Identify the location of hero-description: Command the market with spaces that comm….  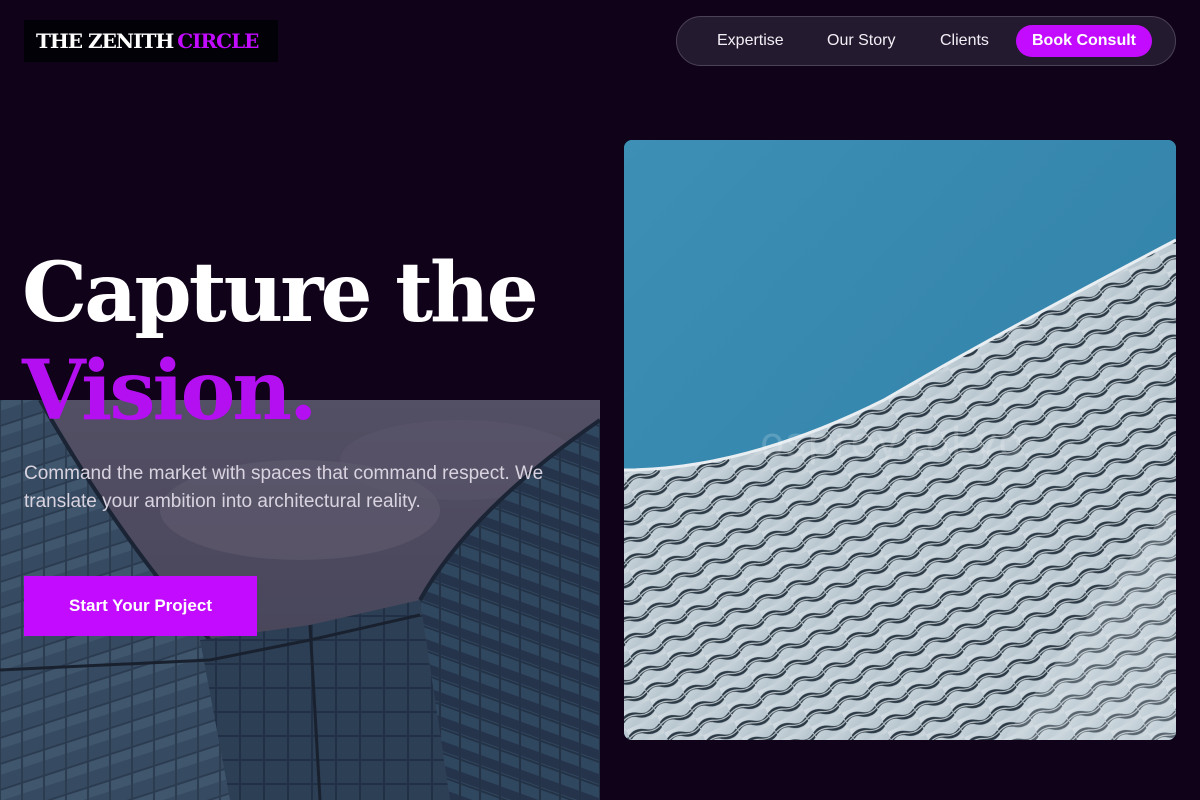
(284, 487).